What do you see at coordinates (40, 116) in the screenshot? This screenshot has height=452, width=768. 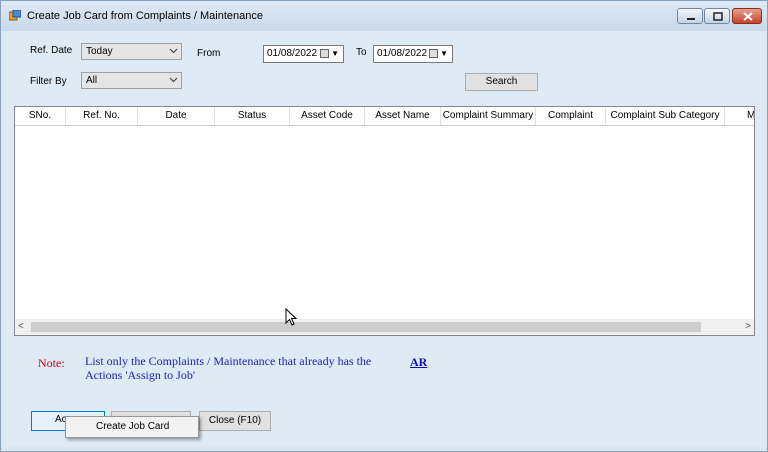 I see `column-header-sno: SNo.` at bounding box center [40, 116].